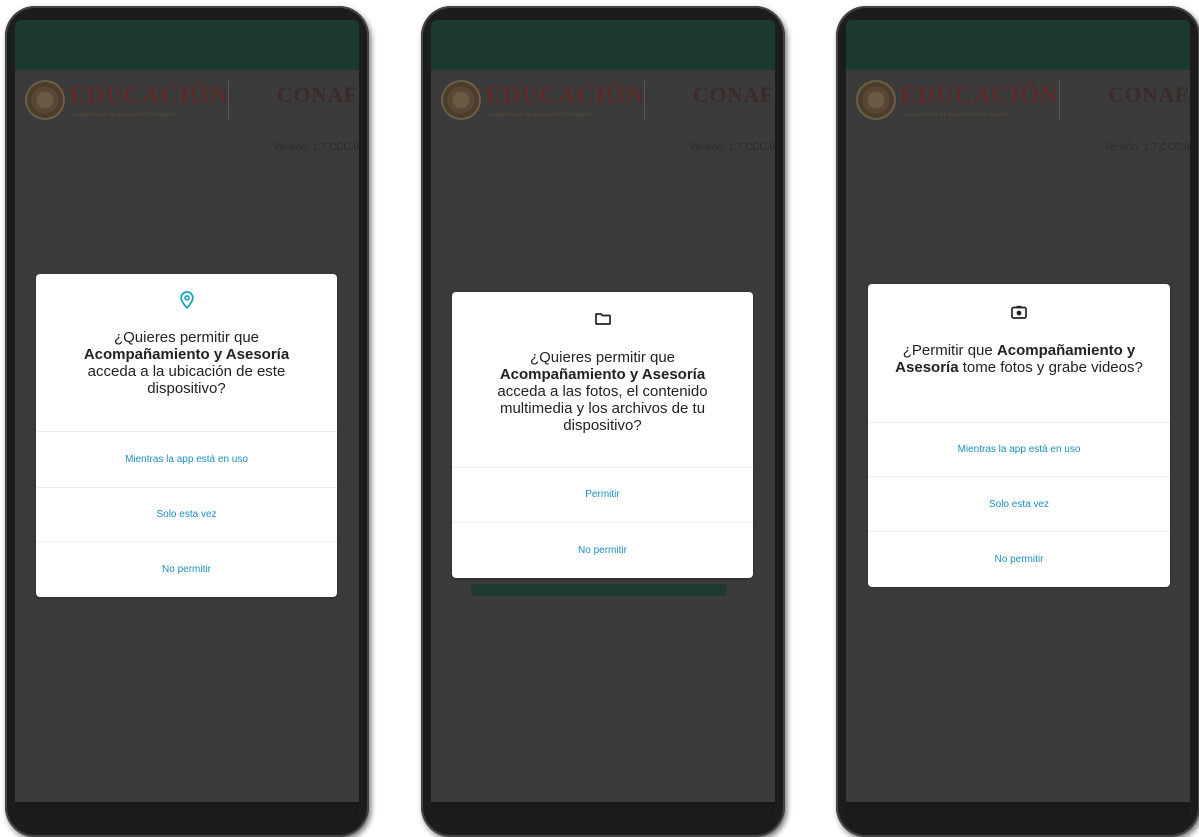 The image size is (1199, 837). Describe the element at coordinates (1019, 314) in the screenshot. I see `camera-icon` at that location.